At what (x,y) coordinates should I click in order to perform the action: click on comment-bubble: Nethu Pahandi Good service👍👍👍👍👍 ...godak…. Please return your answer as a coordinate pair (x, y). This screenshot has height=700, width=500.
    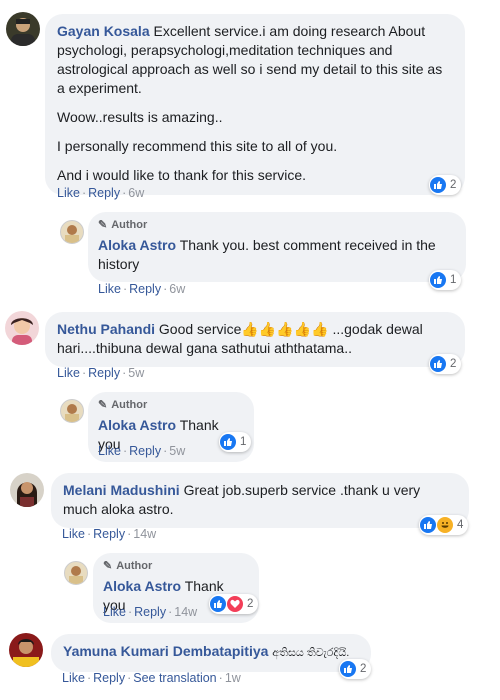
    Looking at the image, I should click on (255, 339).